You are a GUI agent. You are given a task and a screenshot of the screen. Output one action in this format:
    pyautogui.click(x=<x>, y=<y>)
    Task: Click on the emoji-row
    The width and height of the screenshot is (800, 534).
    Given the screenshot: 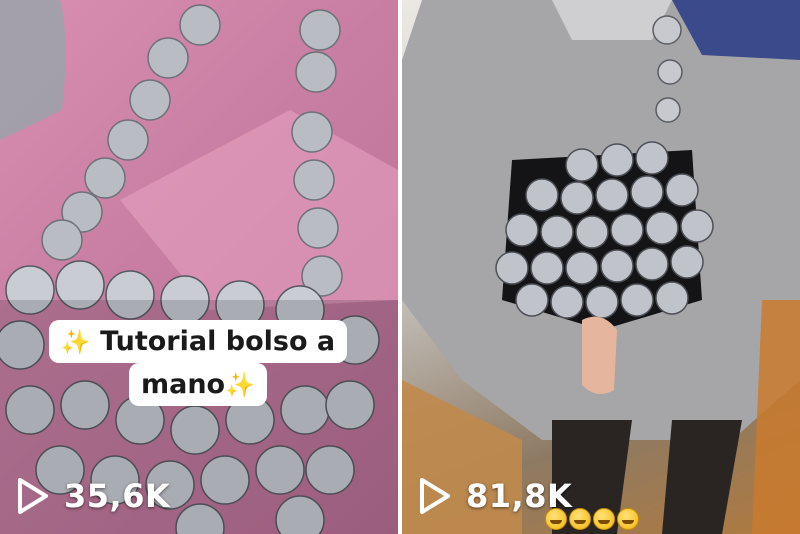 What is the action you would take?
    pyautogui.click(x=592, y=519)
    